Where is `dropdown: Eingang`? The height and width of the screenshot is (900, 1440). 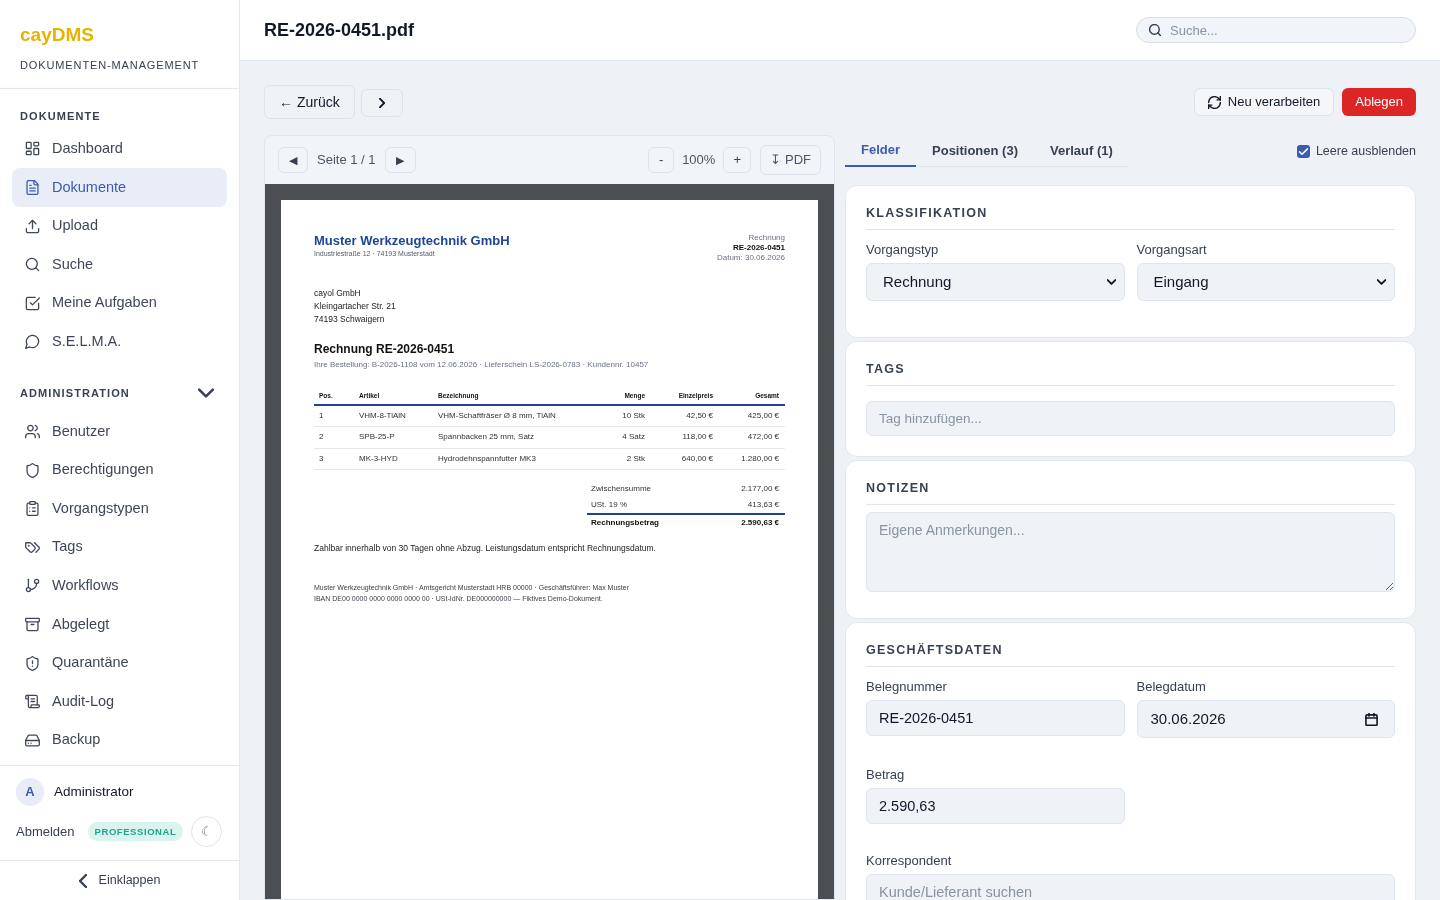
dropdown: Eingang is located at coordinates (1265, 282).